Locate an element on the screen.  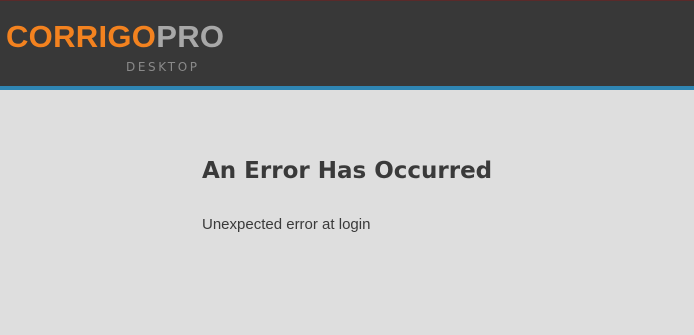
logo-secondary-text: PRO is located at coordinates (190, 36).